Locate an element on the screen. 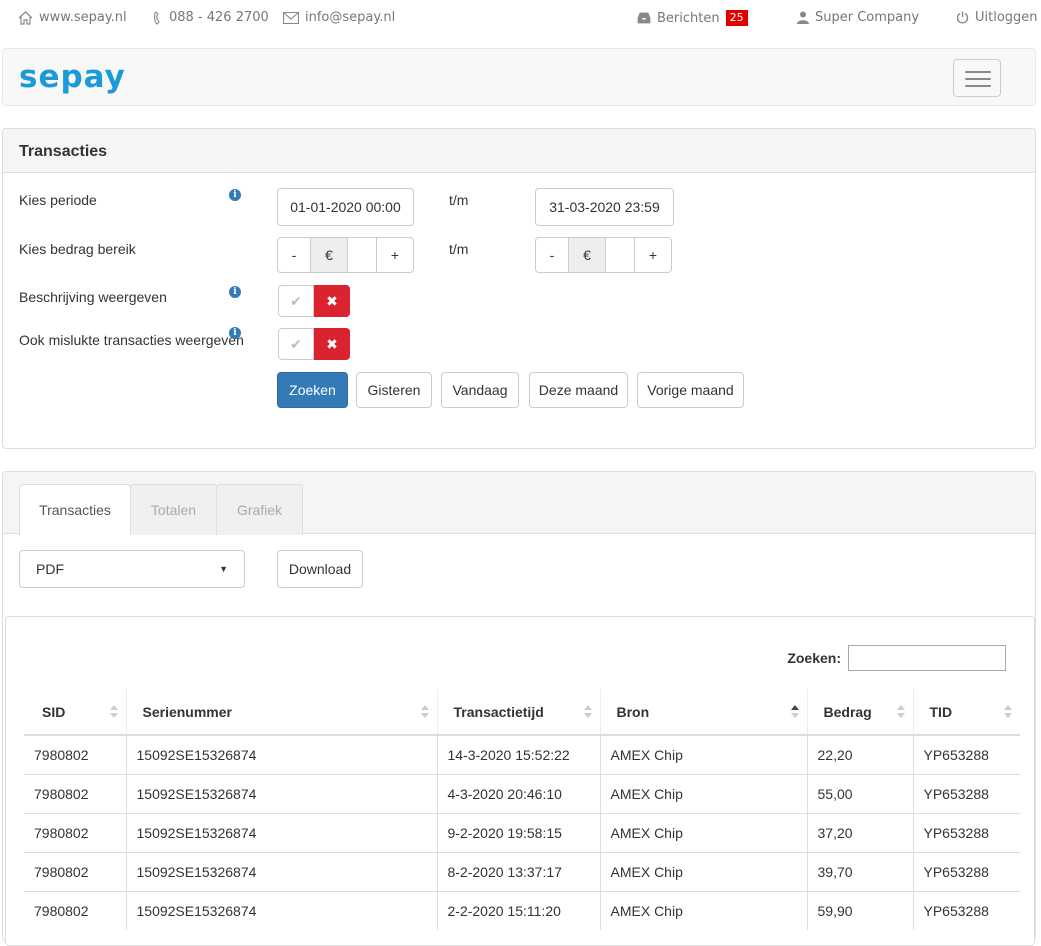 This screenshot has height=946, width=1041. tab-totals: Totalen is located at coordinates (173, 509).